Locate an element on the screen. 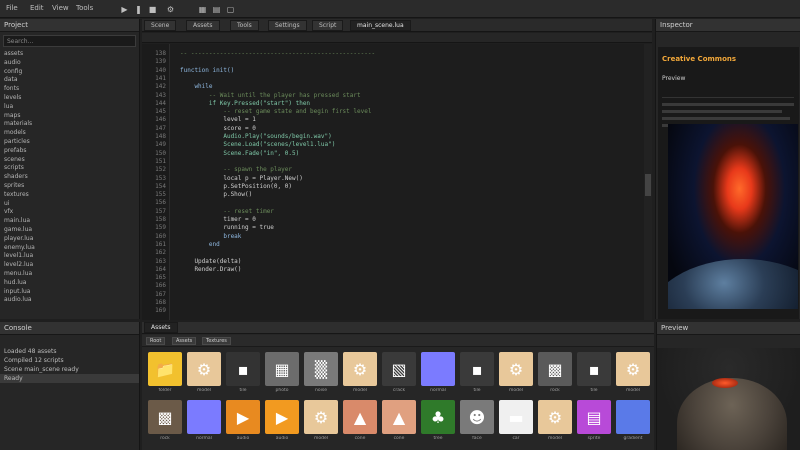 This screenshot has height=450, width=800. code-line: Audio.Play("sounds/begin.wav") is located at coordinates (255, 136).